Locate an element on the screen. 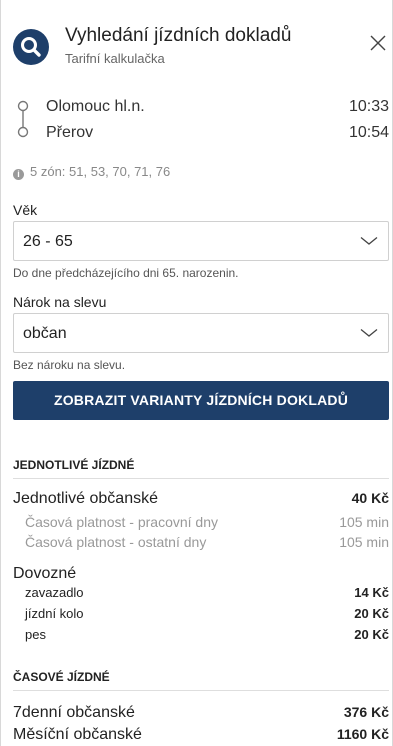 The width and height of the screenshot is (393, 746). single-fare-heading: JEDNOTLIVÉ JÍZDNÉ is located at coordinates (74, 465).